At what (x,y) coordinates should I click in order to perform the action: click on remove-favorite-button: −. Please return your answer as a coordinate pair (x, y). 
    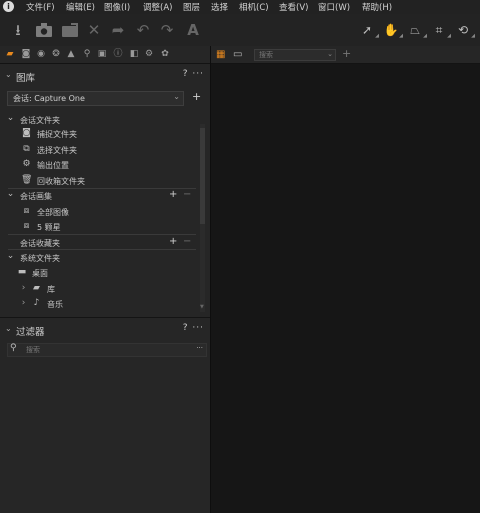
    Looking at the image, I should click on (187, 241).